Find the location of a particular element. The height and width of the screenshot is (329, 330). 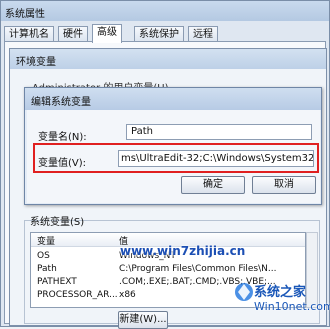

variable-name-label: 变量名(N): is located at coordinates (62, 137).